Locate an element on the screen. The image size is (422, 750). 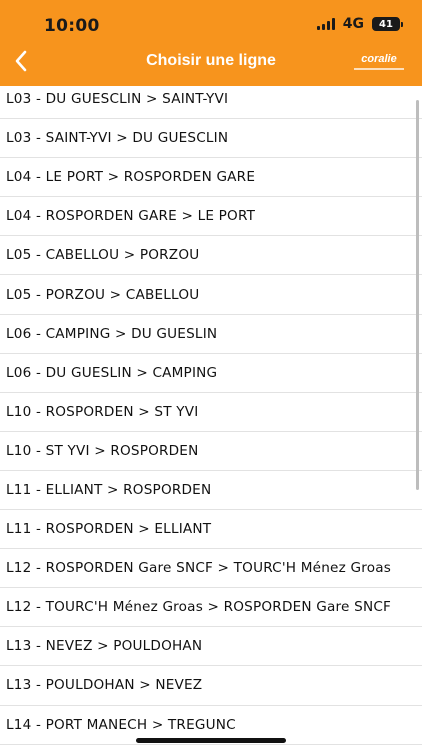
scrollbar is located at coordinates (417, 295).